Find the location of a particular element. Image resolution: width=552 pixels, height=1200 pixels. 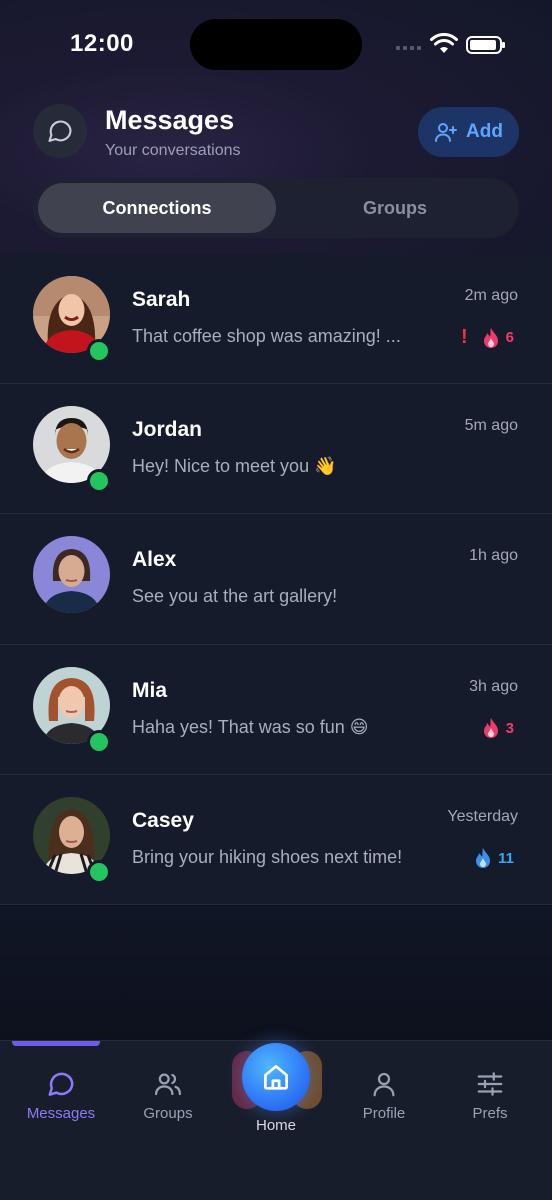

nav-label: Prefs is located at coordinates (490, 1113).